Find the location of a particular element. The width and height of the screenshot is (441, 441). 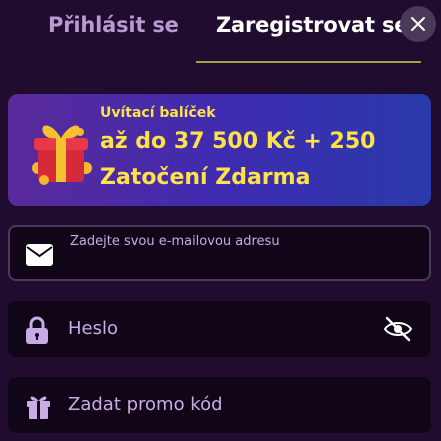

password-field: Heslo is located at coordinates (219, 329).